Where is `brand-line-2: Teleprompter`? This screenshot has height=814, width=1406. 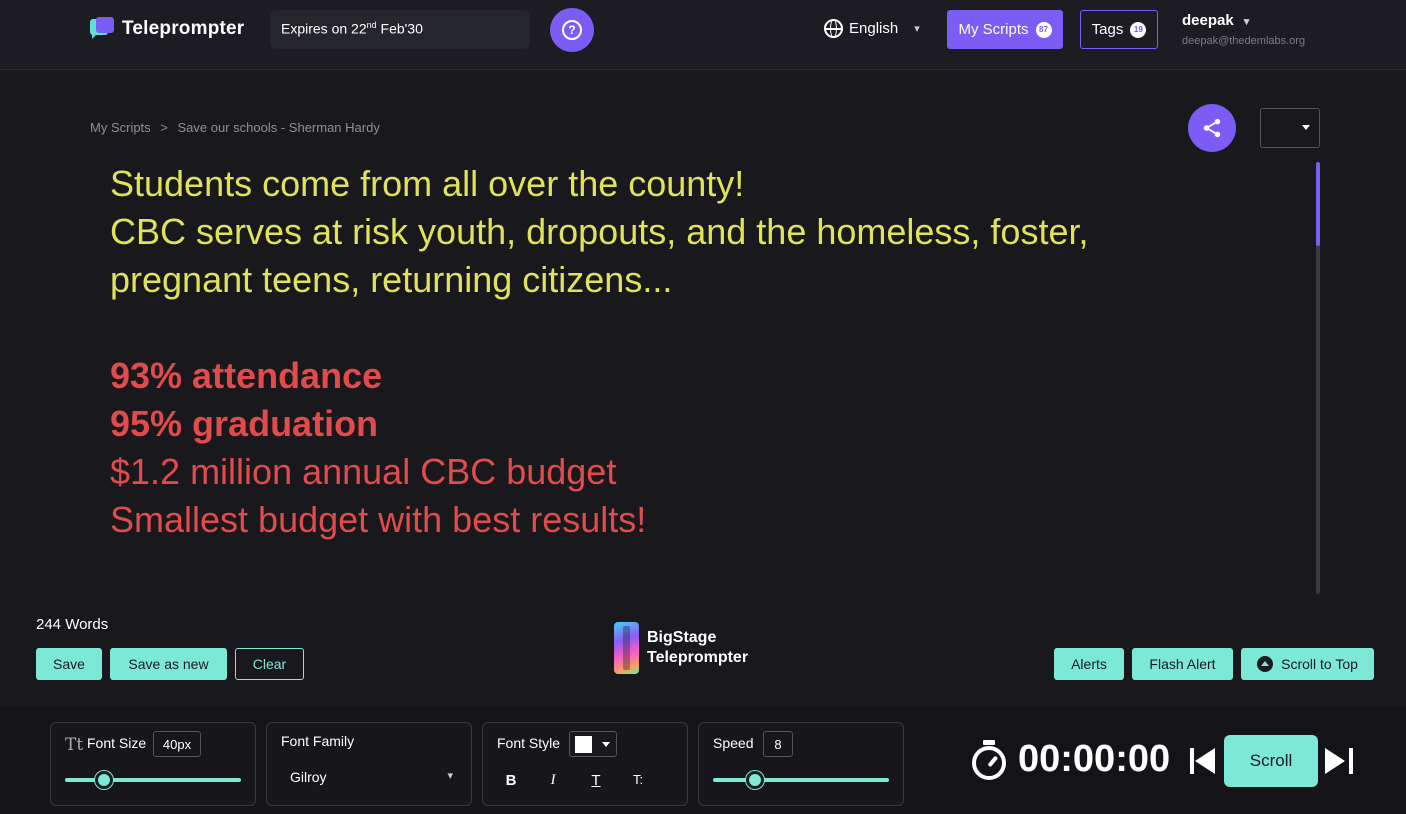
brand-line-2: Teleprompter is located at coordinates (698, 657).